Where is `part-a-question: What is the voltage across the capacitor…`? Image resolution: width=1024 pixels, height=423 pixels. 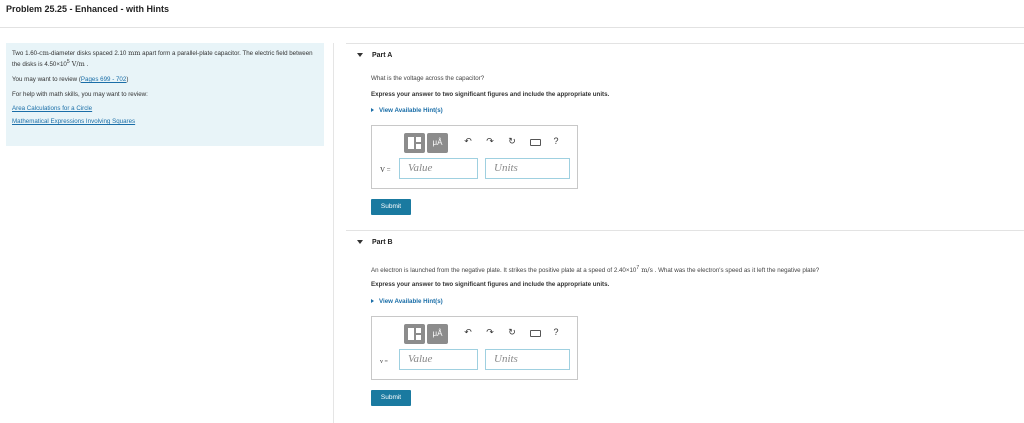 part-a-question: What is the voltage across the capacitor… is located at coordinates (428, 78).